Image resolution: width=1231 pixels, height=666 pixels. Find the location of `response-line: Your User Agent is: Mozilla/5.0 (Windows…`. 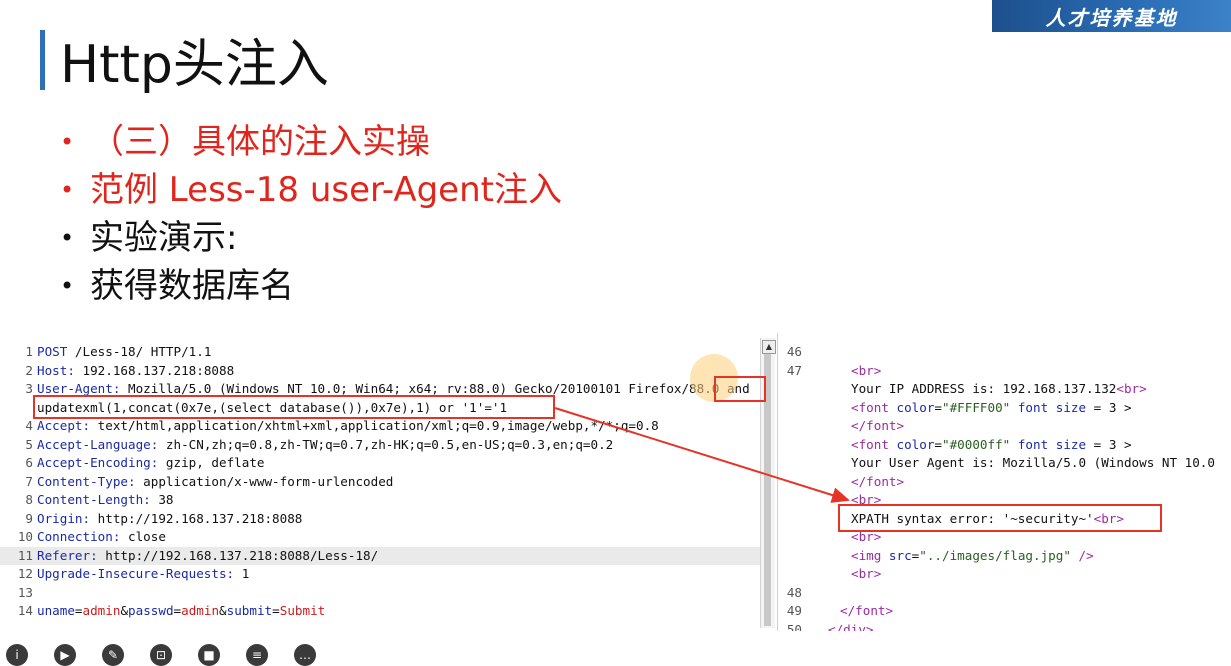

response-line: Your User Agent is: Mozilla/5.0 (Windows… is located at coordinates (1005, 463).